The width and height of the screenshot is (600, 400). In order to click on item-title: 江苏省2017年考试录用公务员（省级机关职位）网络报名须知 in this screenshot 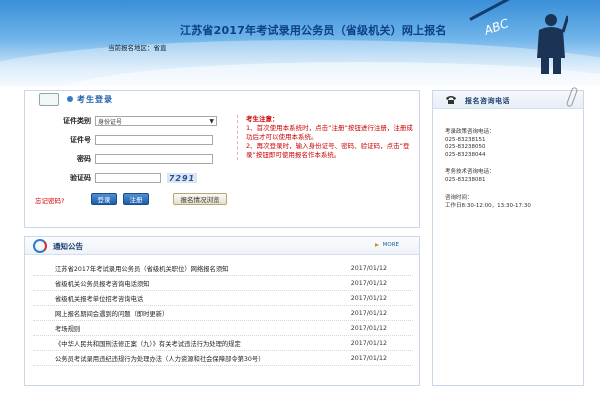, I will do `click(130, 268)`.